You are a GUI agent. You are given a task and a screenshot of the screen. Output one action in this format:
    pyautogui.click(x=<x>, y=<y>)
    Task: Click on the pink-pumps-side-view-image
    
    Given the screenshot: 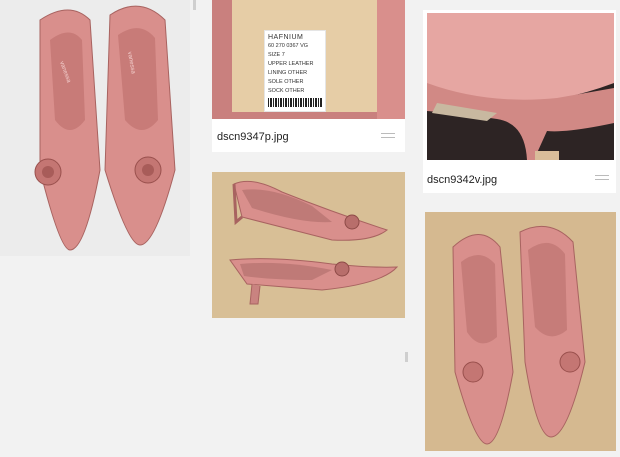 What is the action you would take?
    pyautogui.click(x=308, y=245)
    